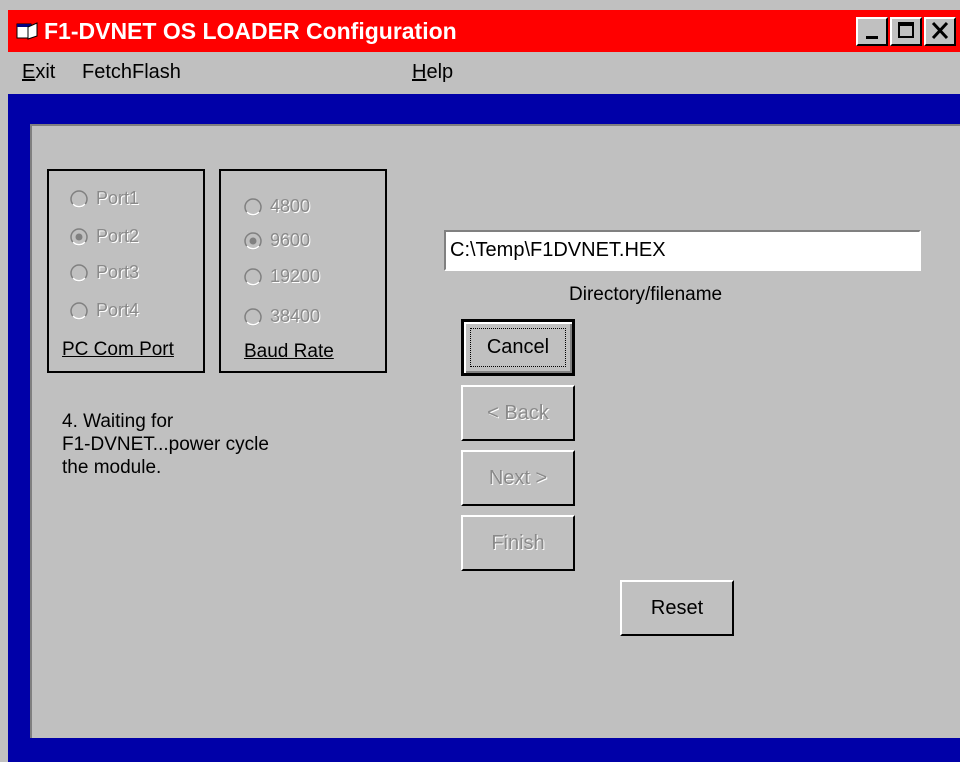 The image size is (960, 762). What do you see at coordinates (112, 467) in the screenshot?
I see `status-line: the module.` at bounding box center [112, 467].